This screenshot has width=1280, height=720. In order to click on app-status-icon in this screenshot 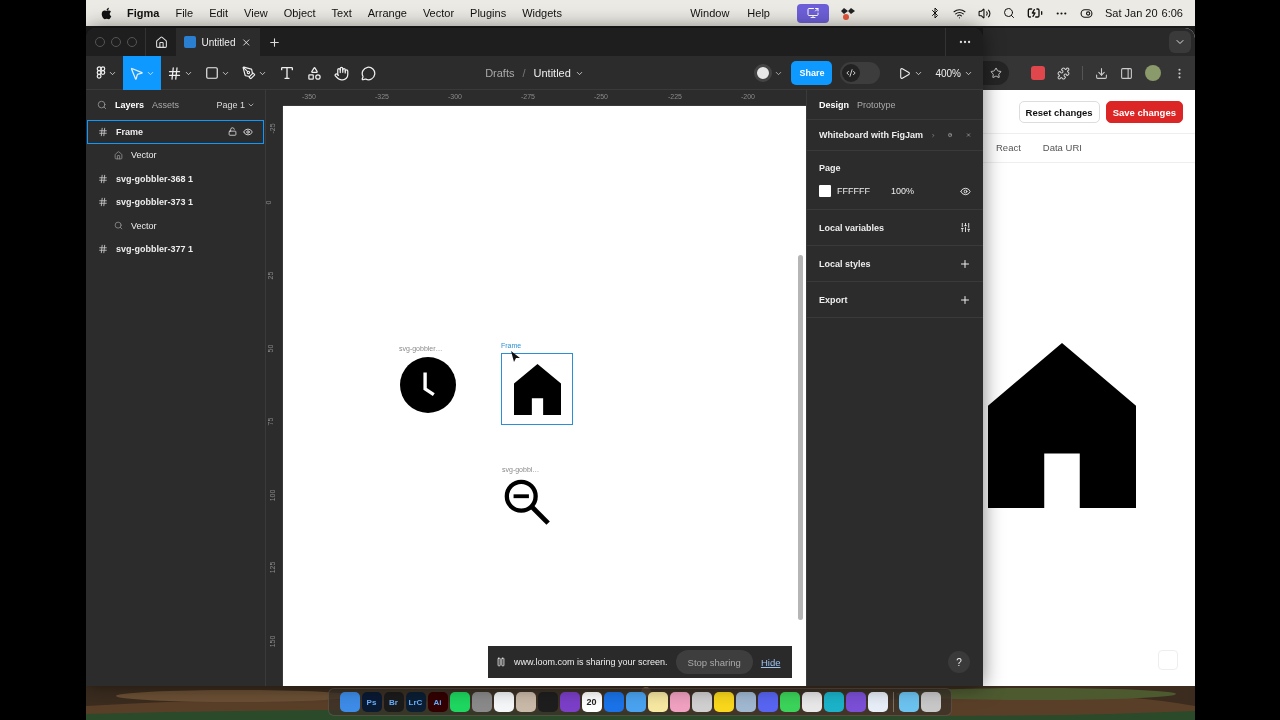, I will do `click(848, 13)`.